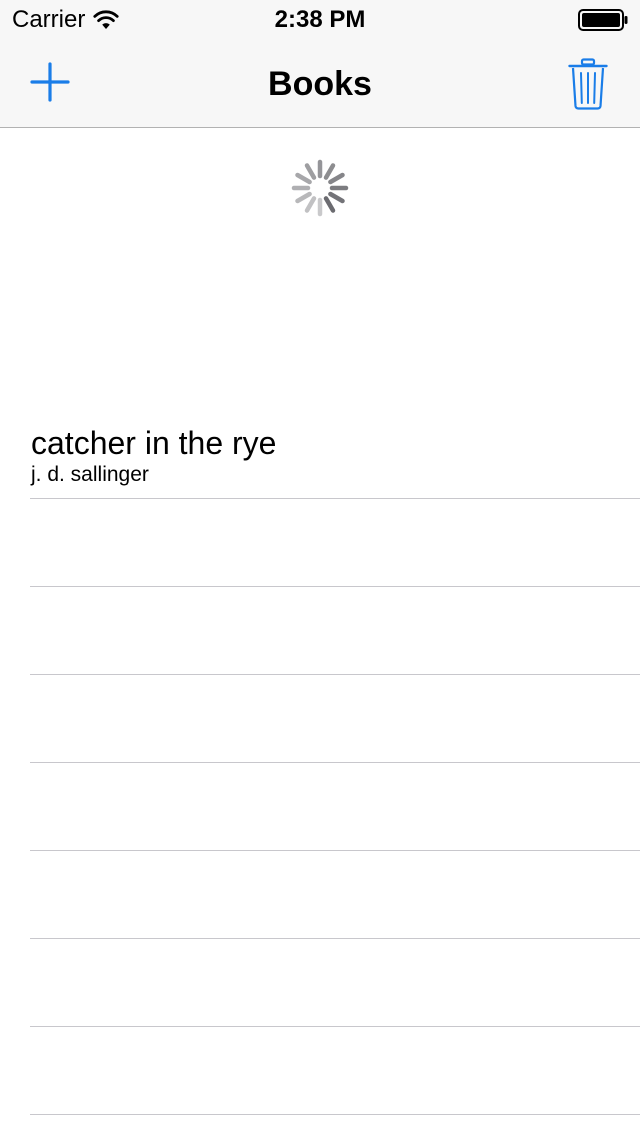 This screenshot has width=640, height=1136. I want to click on page-title: Books, so click(320, 84).